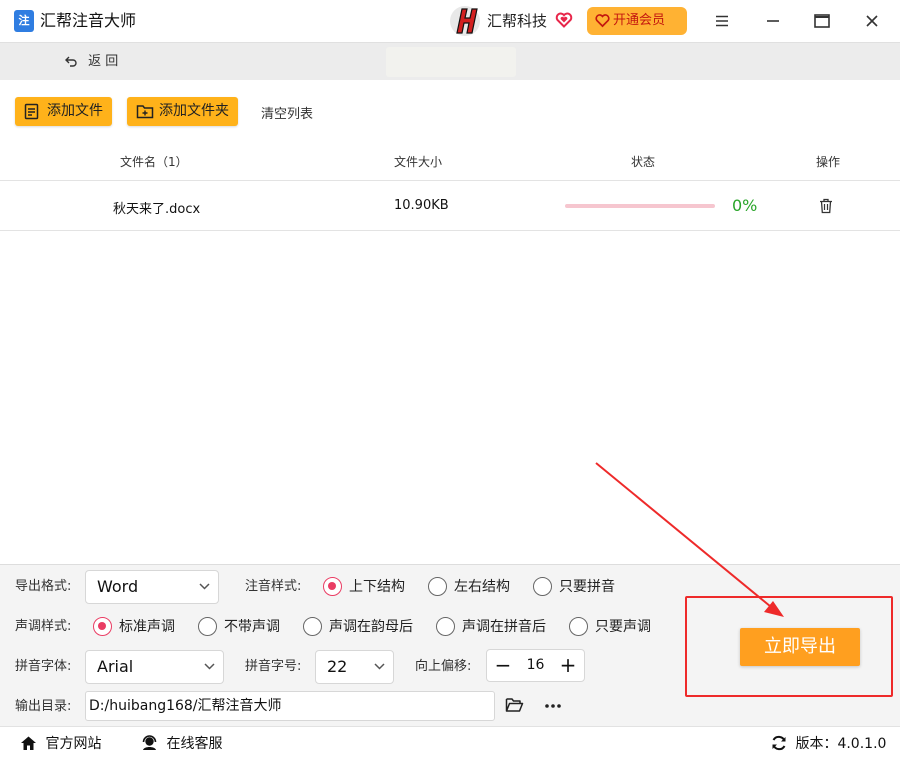 The height and width of the screenshot is (760, 900). What do you see at coordinates (147, 627) in the screenshot?
I see `radio-label: 标准声调` at bounding box center [147, 627].